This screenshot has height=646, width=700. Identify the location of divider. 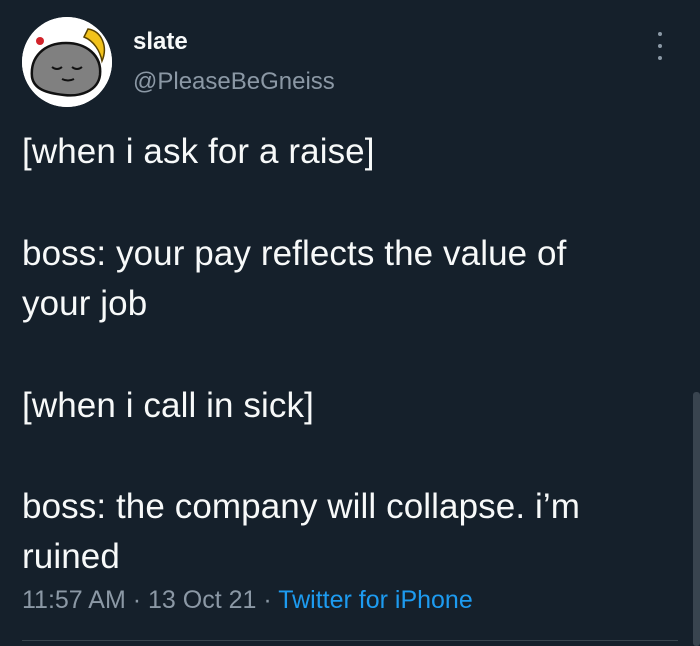
(350, 640).